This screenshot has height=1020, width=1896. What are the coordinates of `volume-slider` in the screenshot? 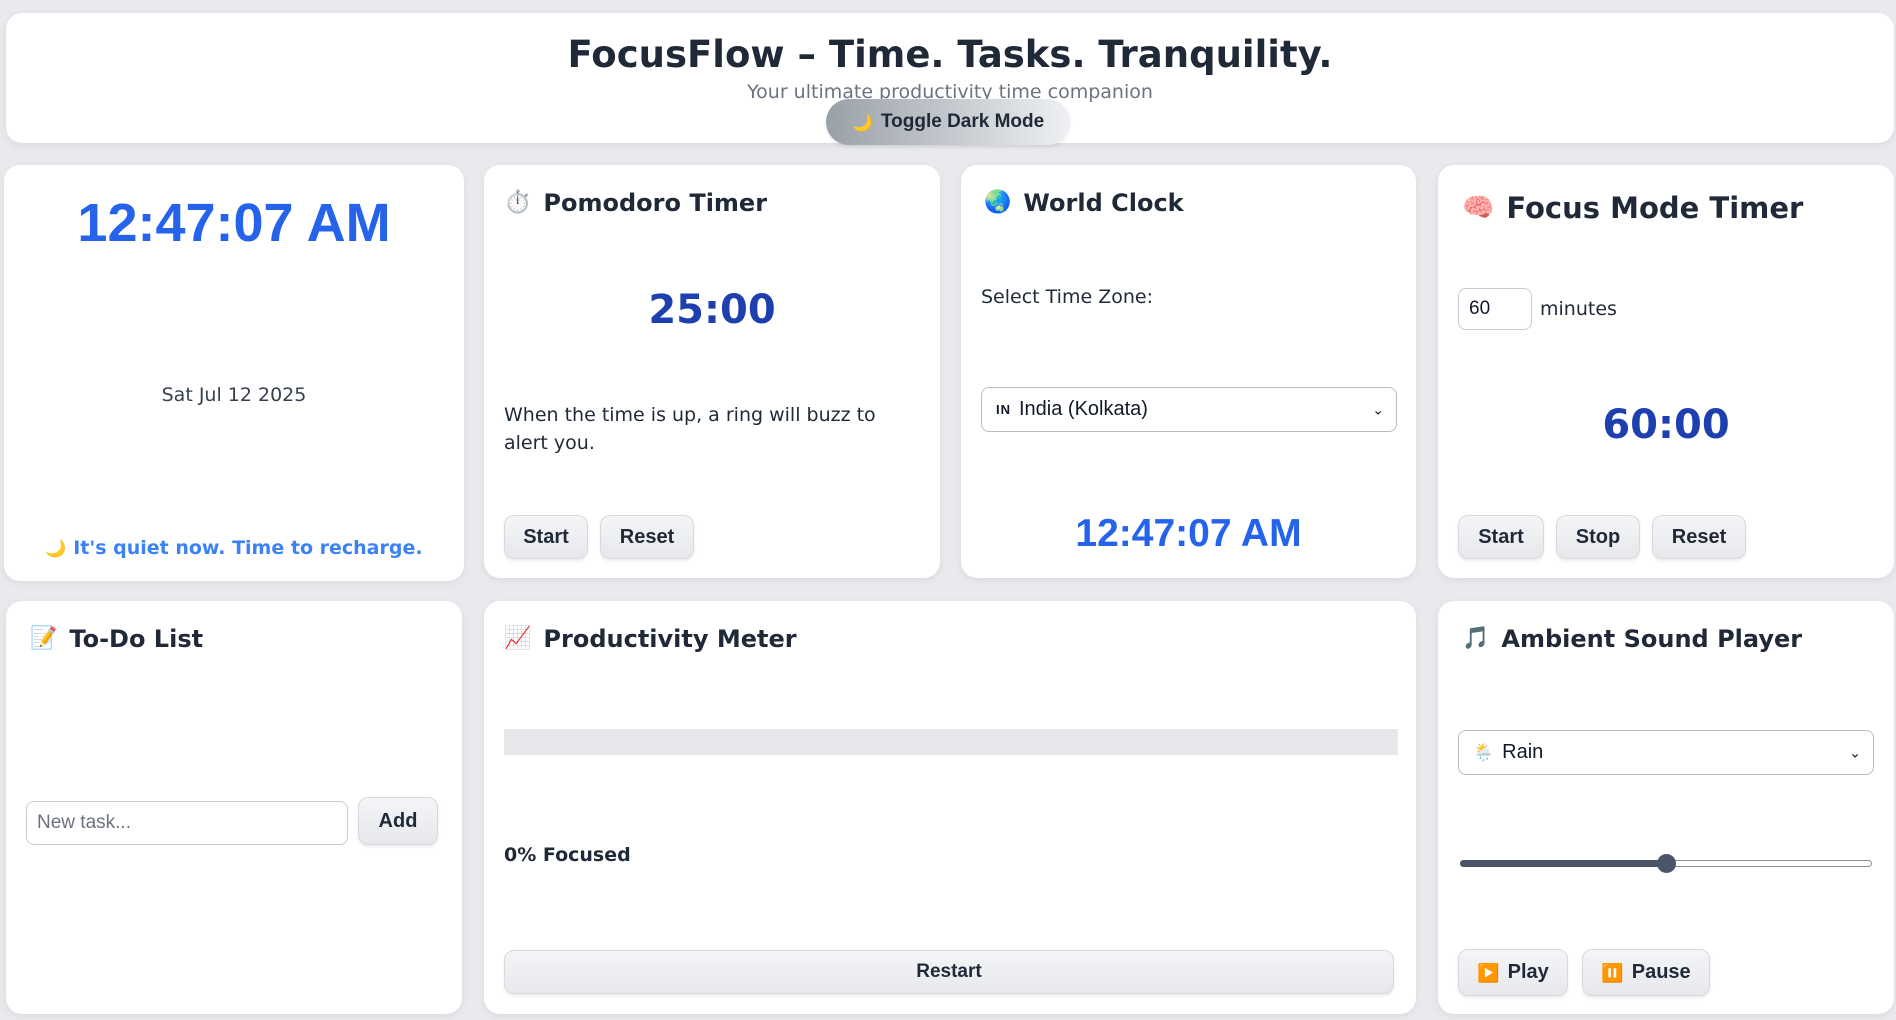 It's located at (1666, 863).